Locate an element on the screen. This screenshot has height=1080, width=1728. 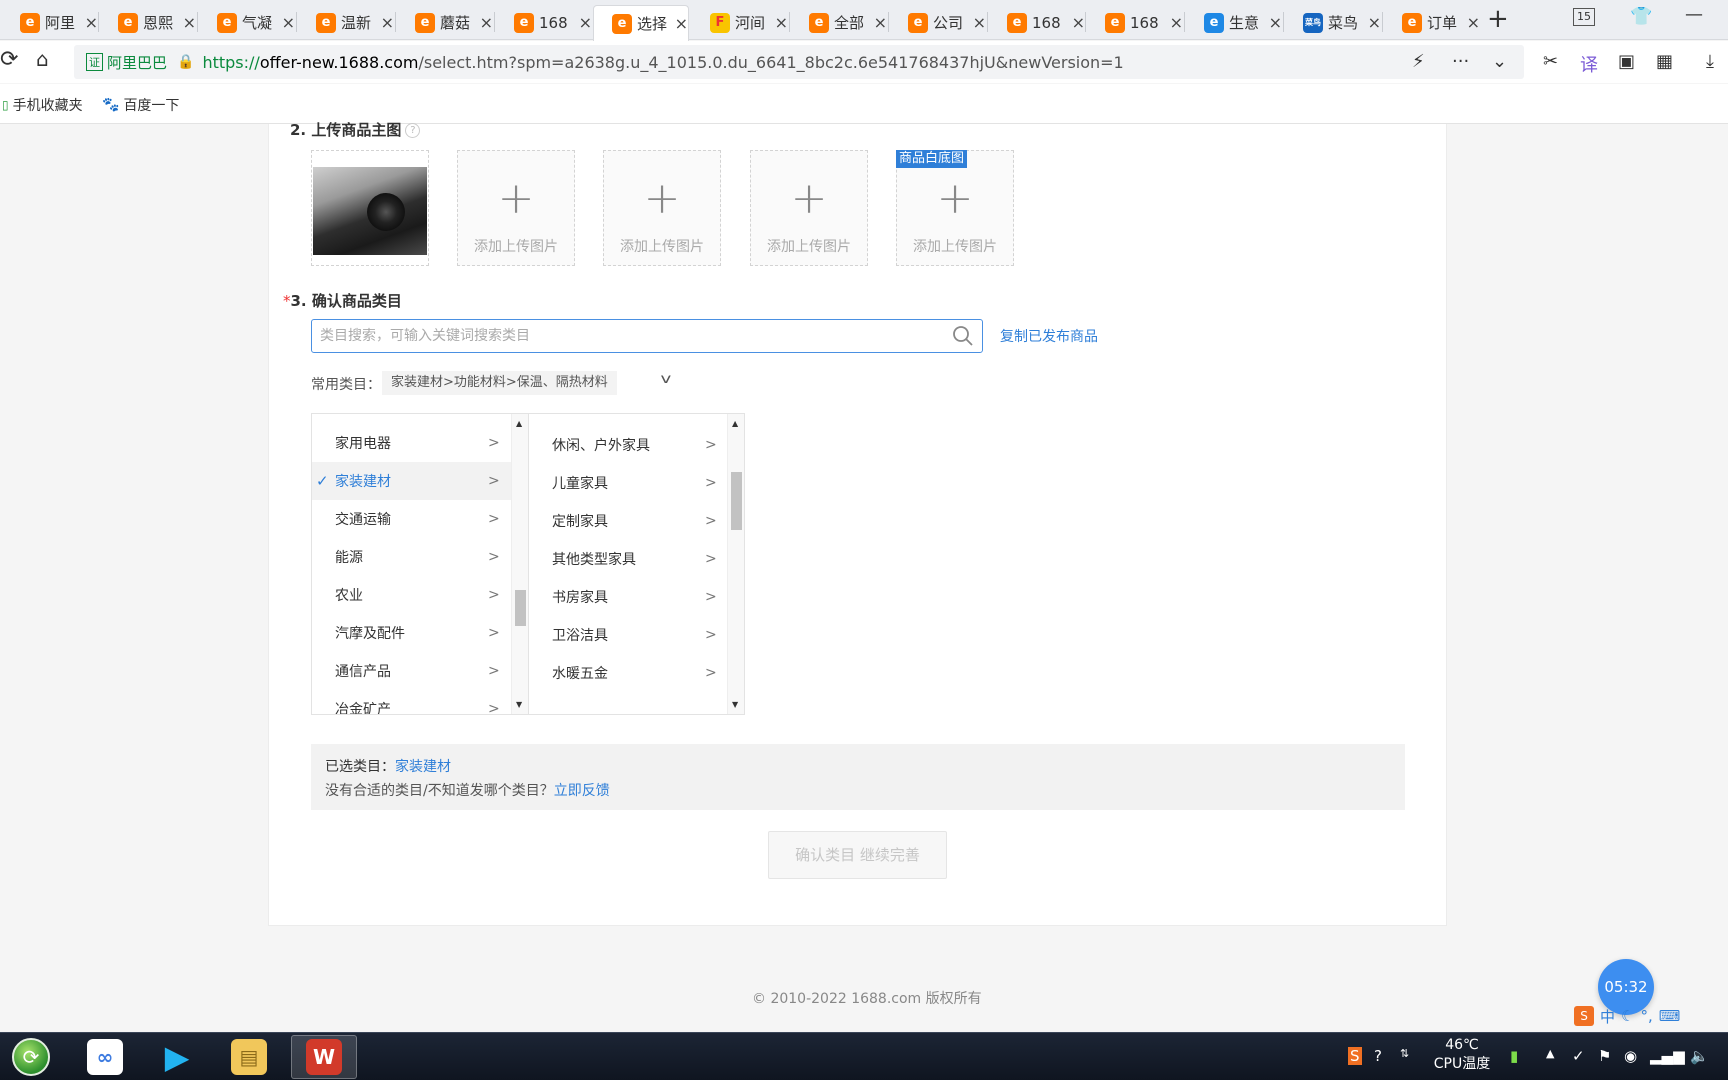
scroll-down-arrow-icon: ▼ is located at coordinates (735, 704).